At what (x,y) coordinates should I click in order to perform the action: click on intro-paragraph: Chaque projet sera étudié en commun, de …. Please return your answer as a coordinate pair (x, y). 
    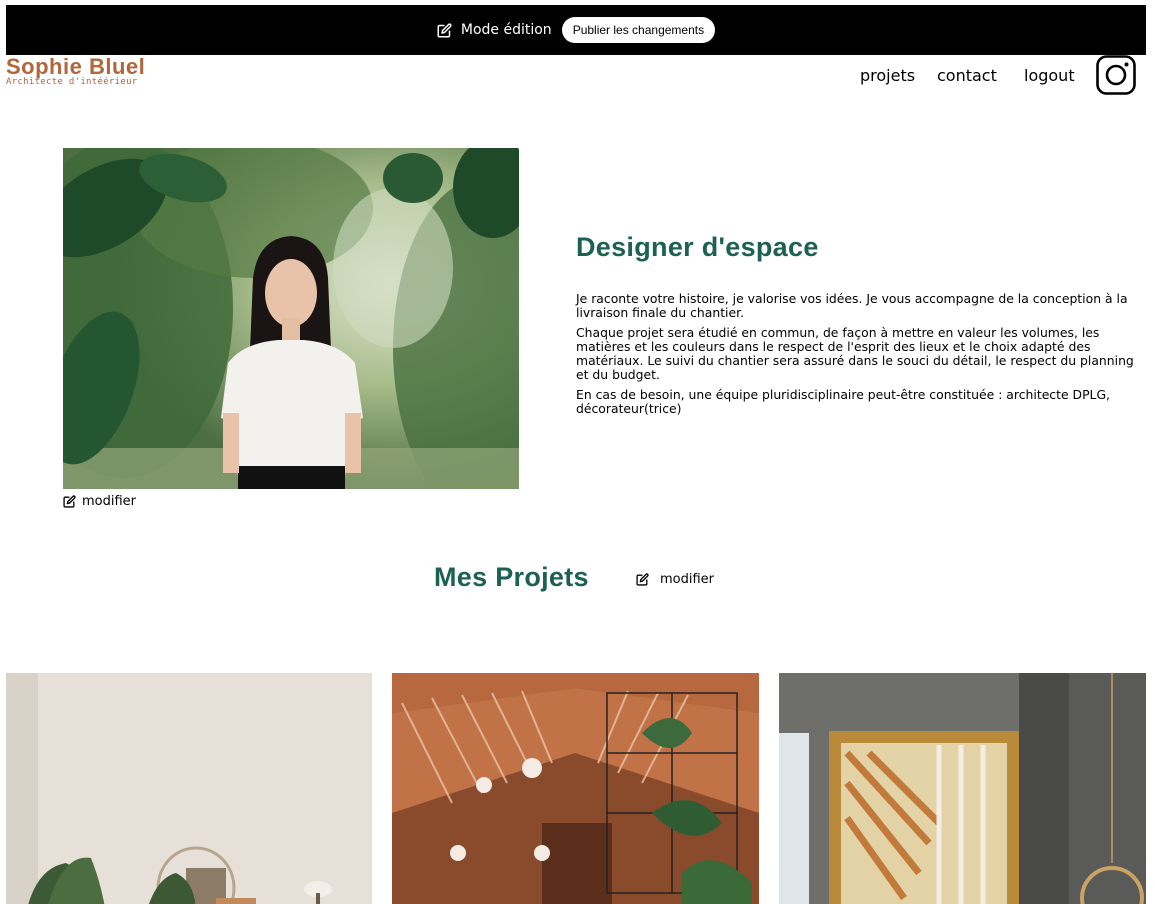
    Looking at the image, I should click on (855, 353).